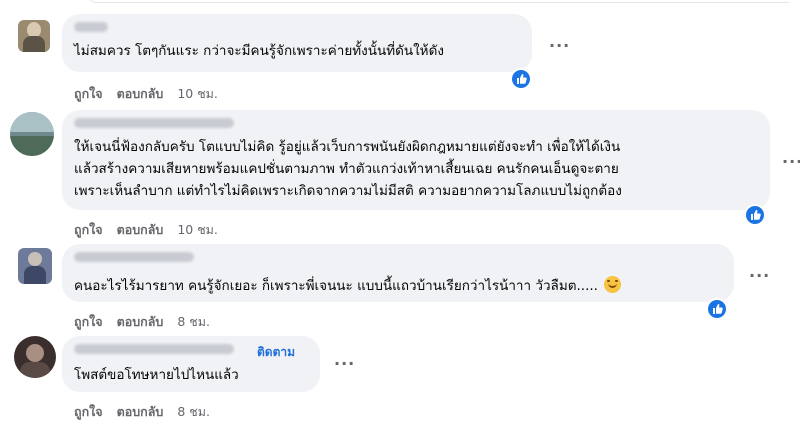  Describe the element at coordinates (613, 284) in the screenshot. I see `smiling-face-emoji` at that location.